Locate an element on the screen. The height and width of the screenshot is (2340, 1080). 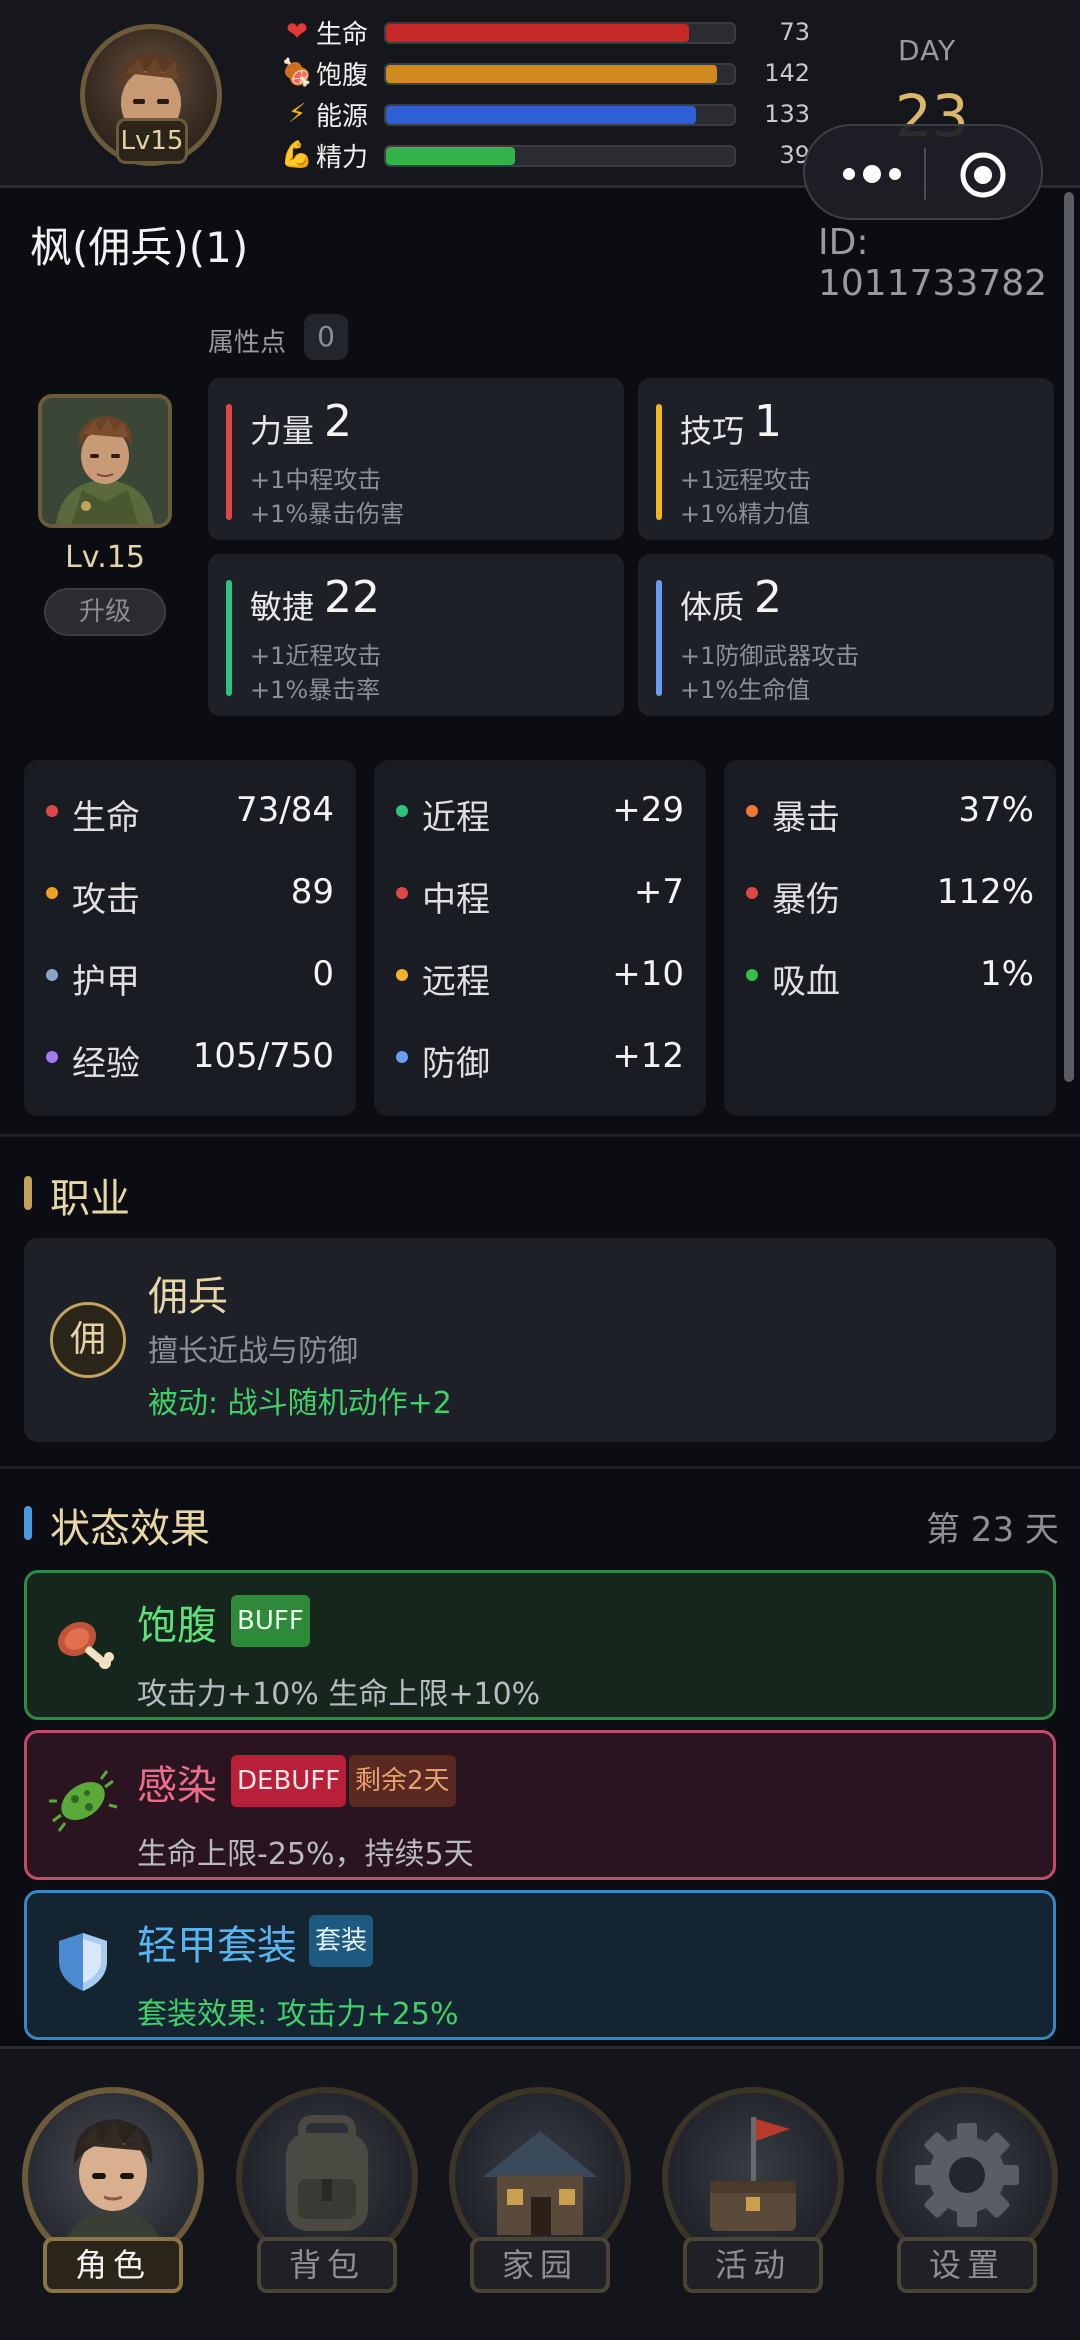
stat-name: 吸血 is located at coordinates (806, 982).